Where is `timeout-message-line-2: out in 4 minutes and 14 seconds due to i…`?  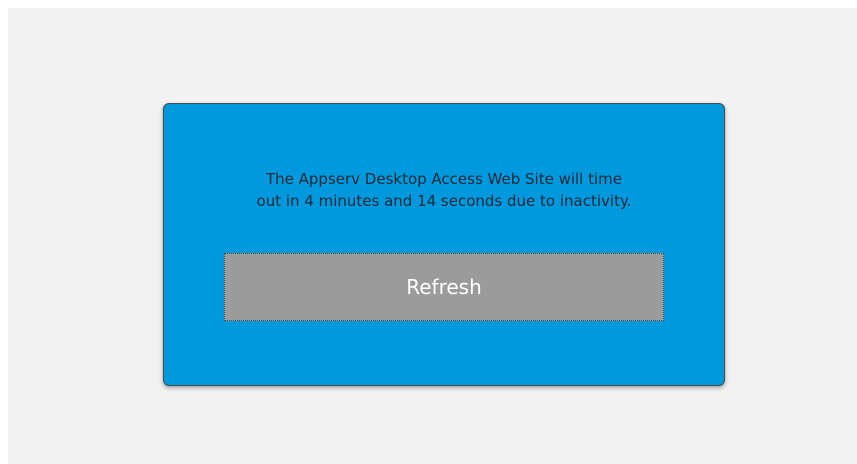 timeout-message-line-2: out in 4 minutes and 14 seconds due to i… is located at coordinates (444, 201).